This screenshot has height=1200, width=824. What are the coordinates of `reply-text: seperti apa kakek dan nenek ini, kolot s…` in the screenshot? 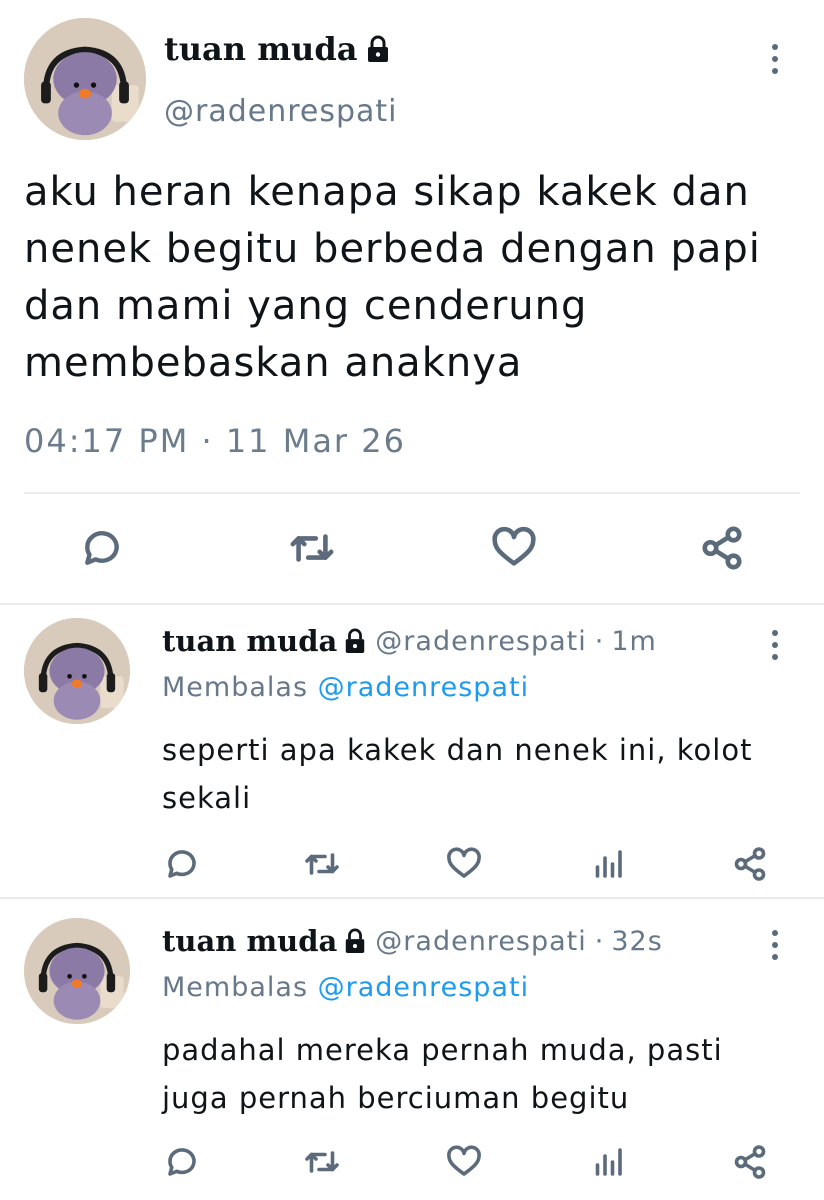 It's located at (487, 774).